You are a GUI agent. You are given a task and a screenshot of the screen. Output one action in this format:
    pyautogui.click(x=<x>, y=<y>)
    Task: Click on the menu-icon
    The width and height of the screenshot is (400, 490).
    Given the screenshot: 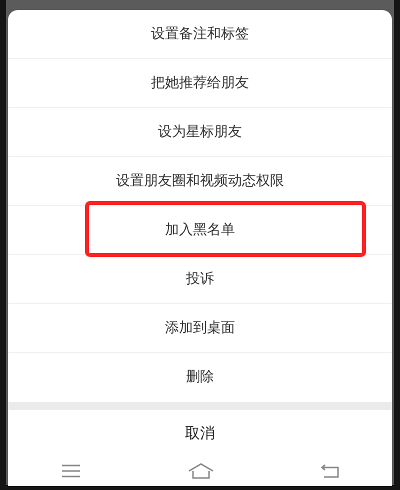 What is the action you would take?
    pyautogui.click(x=71, y=471)
    